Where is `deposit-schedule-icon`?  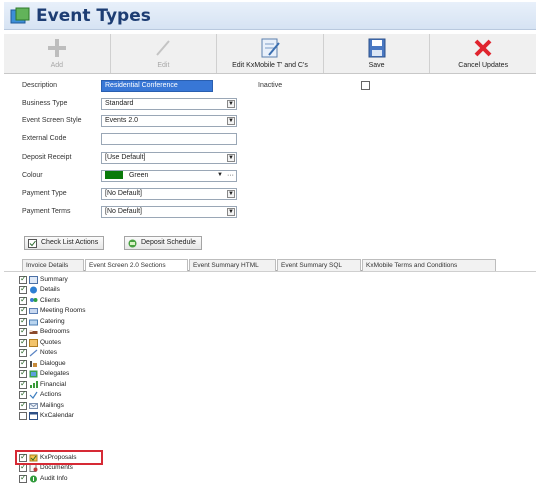 deposit-schedule-icon is located at coordinates (132, 243).